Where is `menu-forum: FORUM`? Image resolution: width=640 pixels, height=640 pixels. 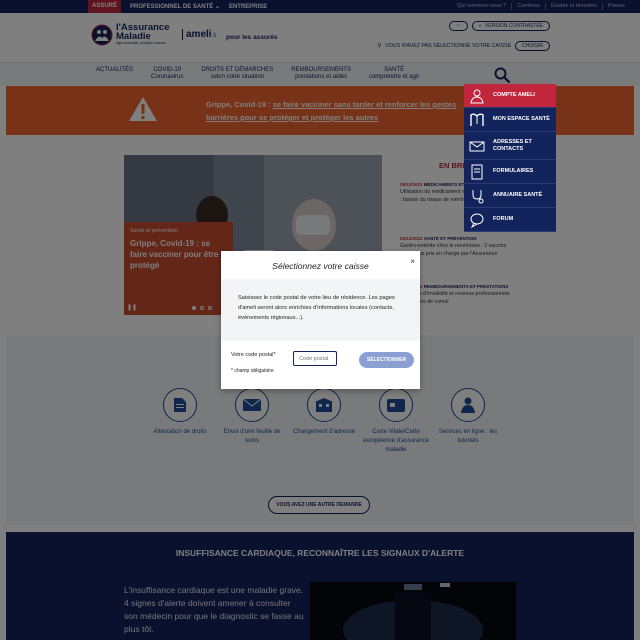 menu-forum: FORUM is located at coordinates (510, 220).